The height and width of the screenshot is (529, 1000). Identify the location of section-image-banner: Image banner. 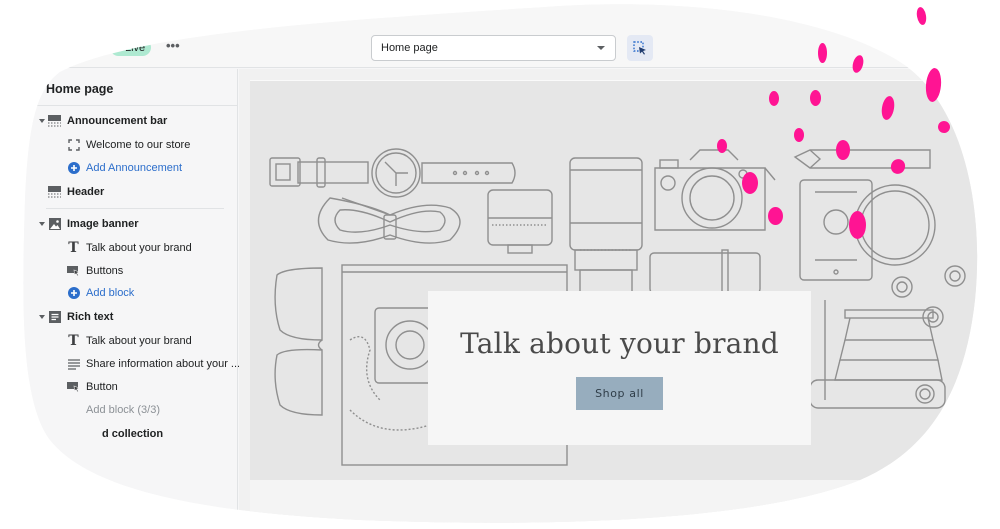
(93, 224).